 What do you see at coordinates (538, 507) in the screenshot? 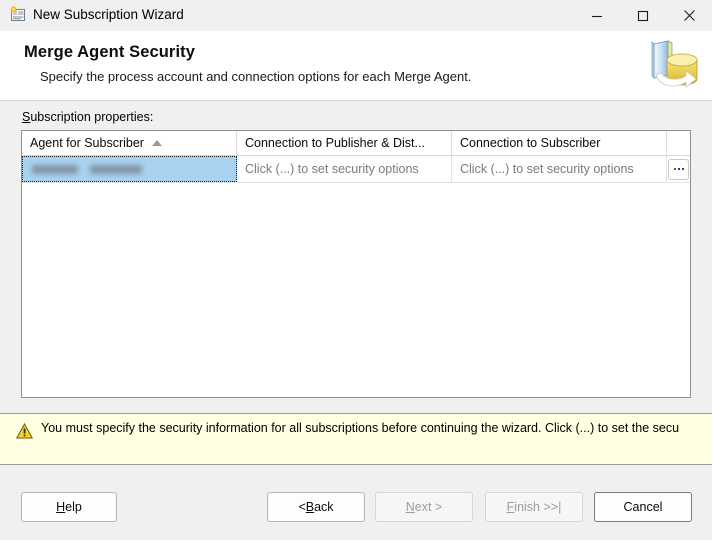
I see `btn-rest: inish >>|` at bounding box center [538, 507].